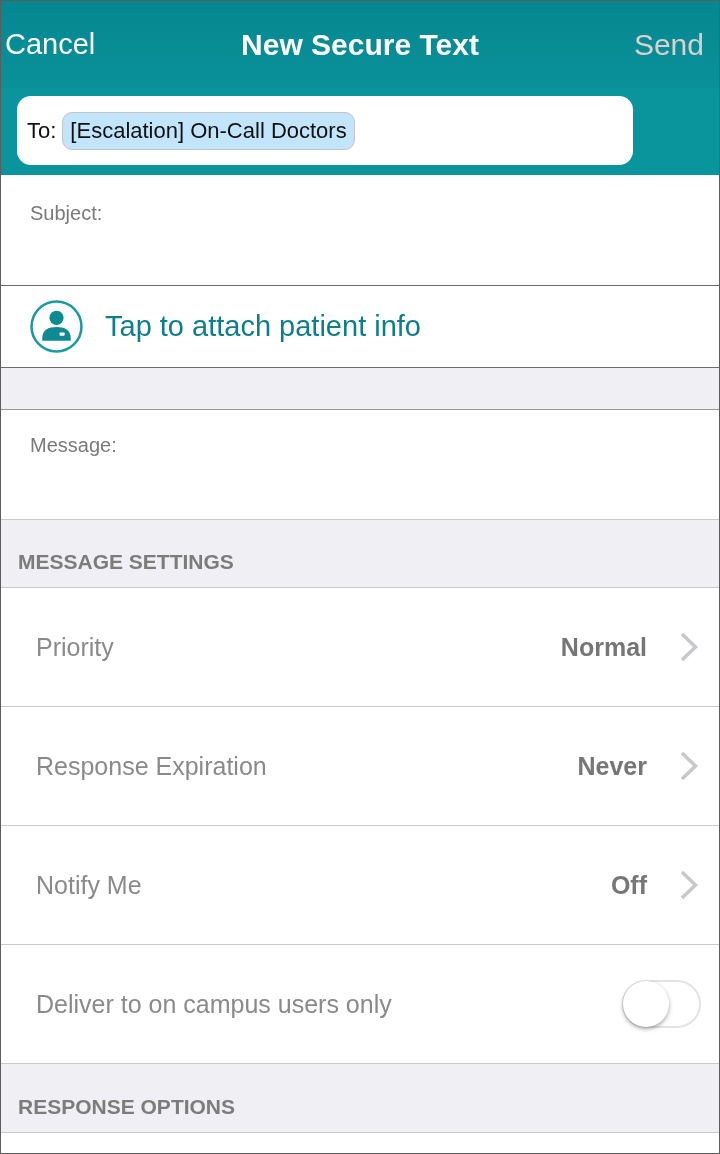 The height and width of the screenshot is (1154, 720). What do you see at coordinates (127, 1107) in the screenshot?
I see `section-title: RESPONSE OPTIONS` at bounding box center [127, 1107].